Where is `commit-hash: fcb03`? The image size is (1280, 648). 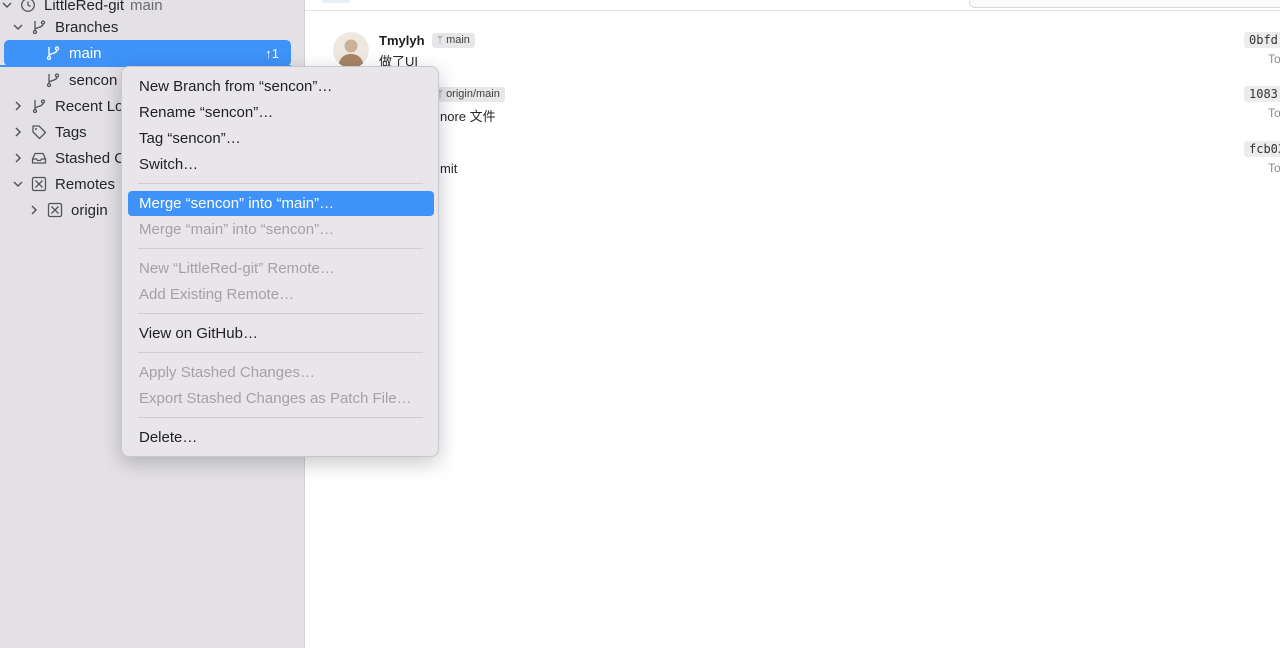
commit-hash: fcb03 is located at coordinates (1262, 149).